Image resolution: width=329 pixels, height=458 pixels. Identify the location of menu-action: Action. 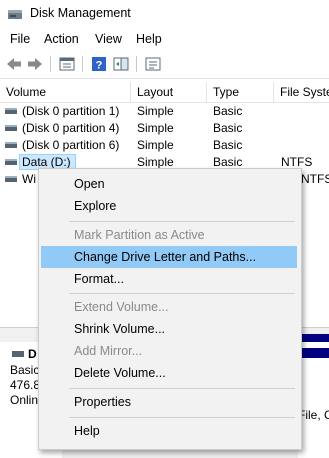
(61, 39).